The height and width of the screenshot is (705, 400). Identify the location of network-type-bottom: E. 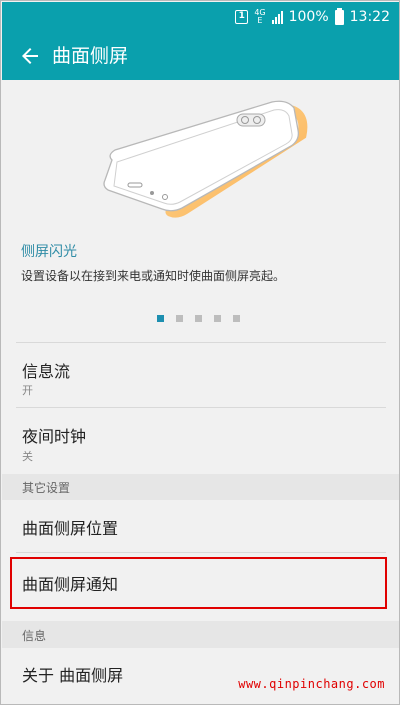
(260, 20).